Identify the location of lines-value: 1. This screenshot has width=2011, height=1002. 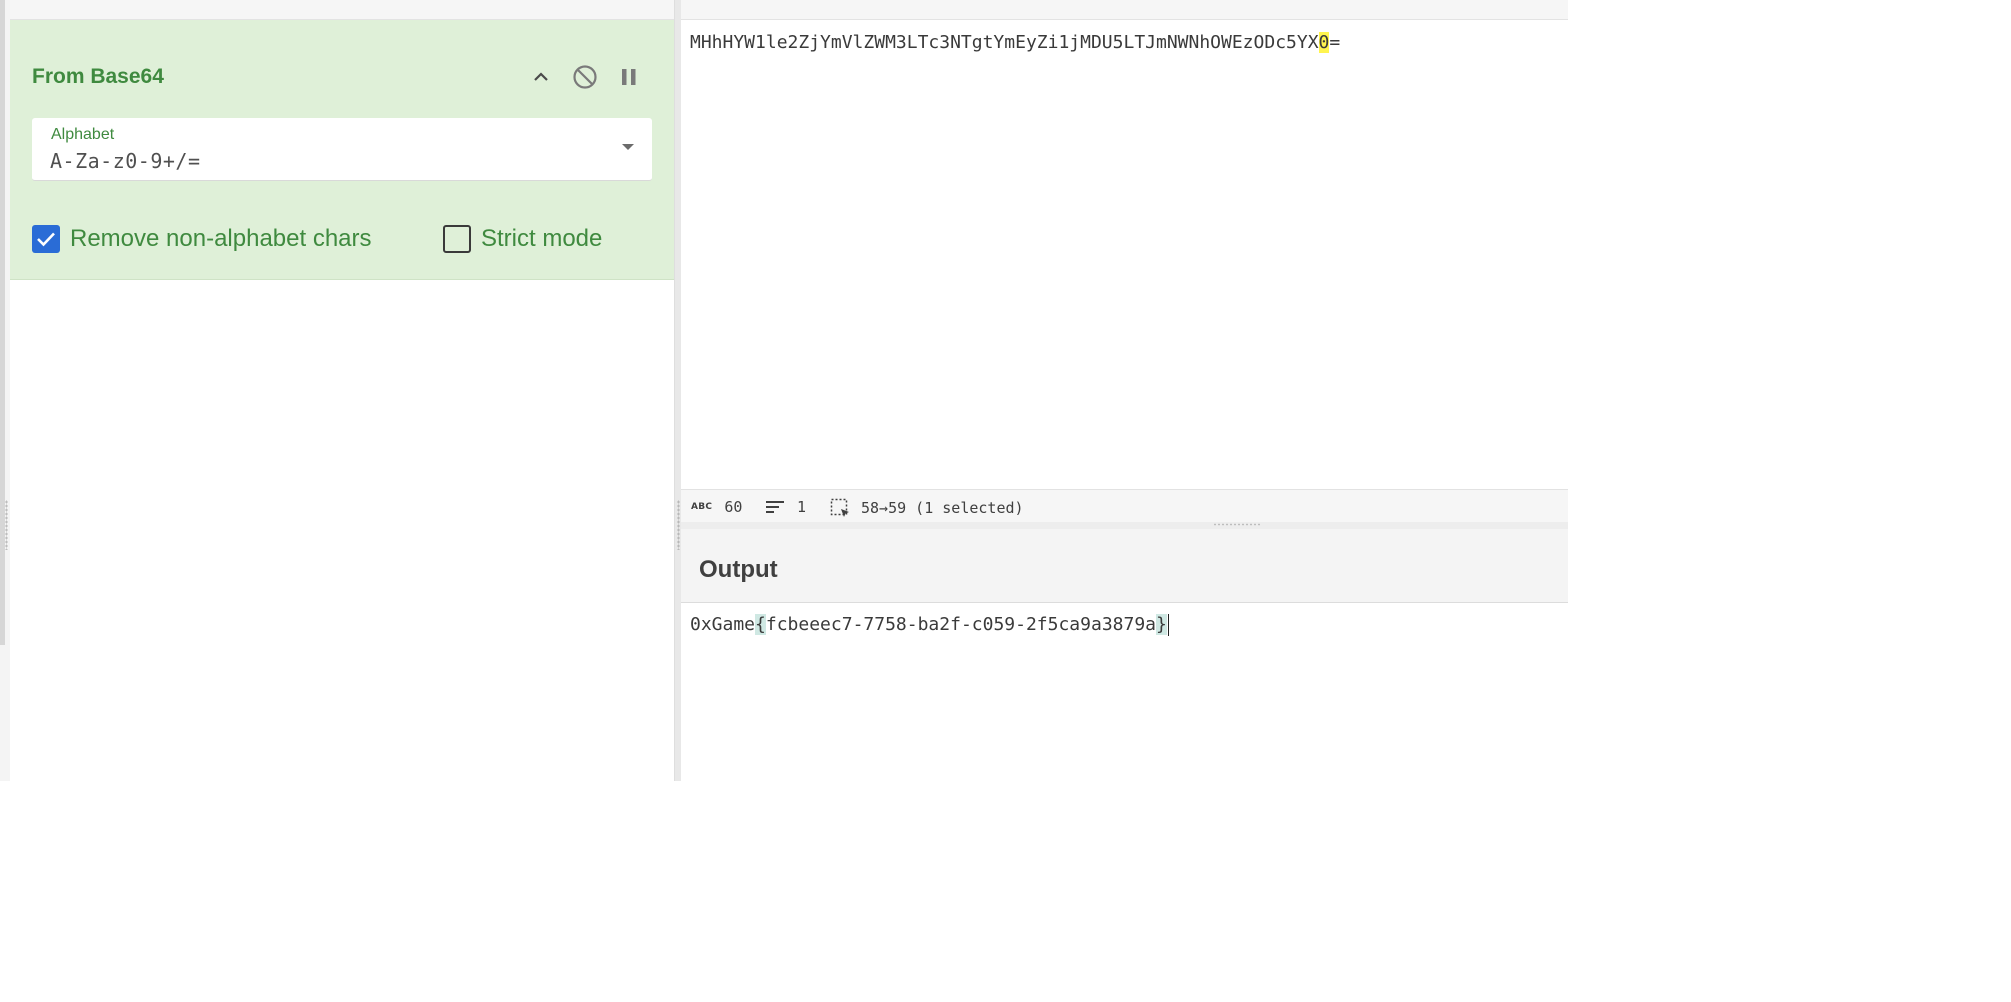
(802, 507).